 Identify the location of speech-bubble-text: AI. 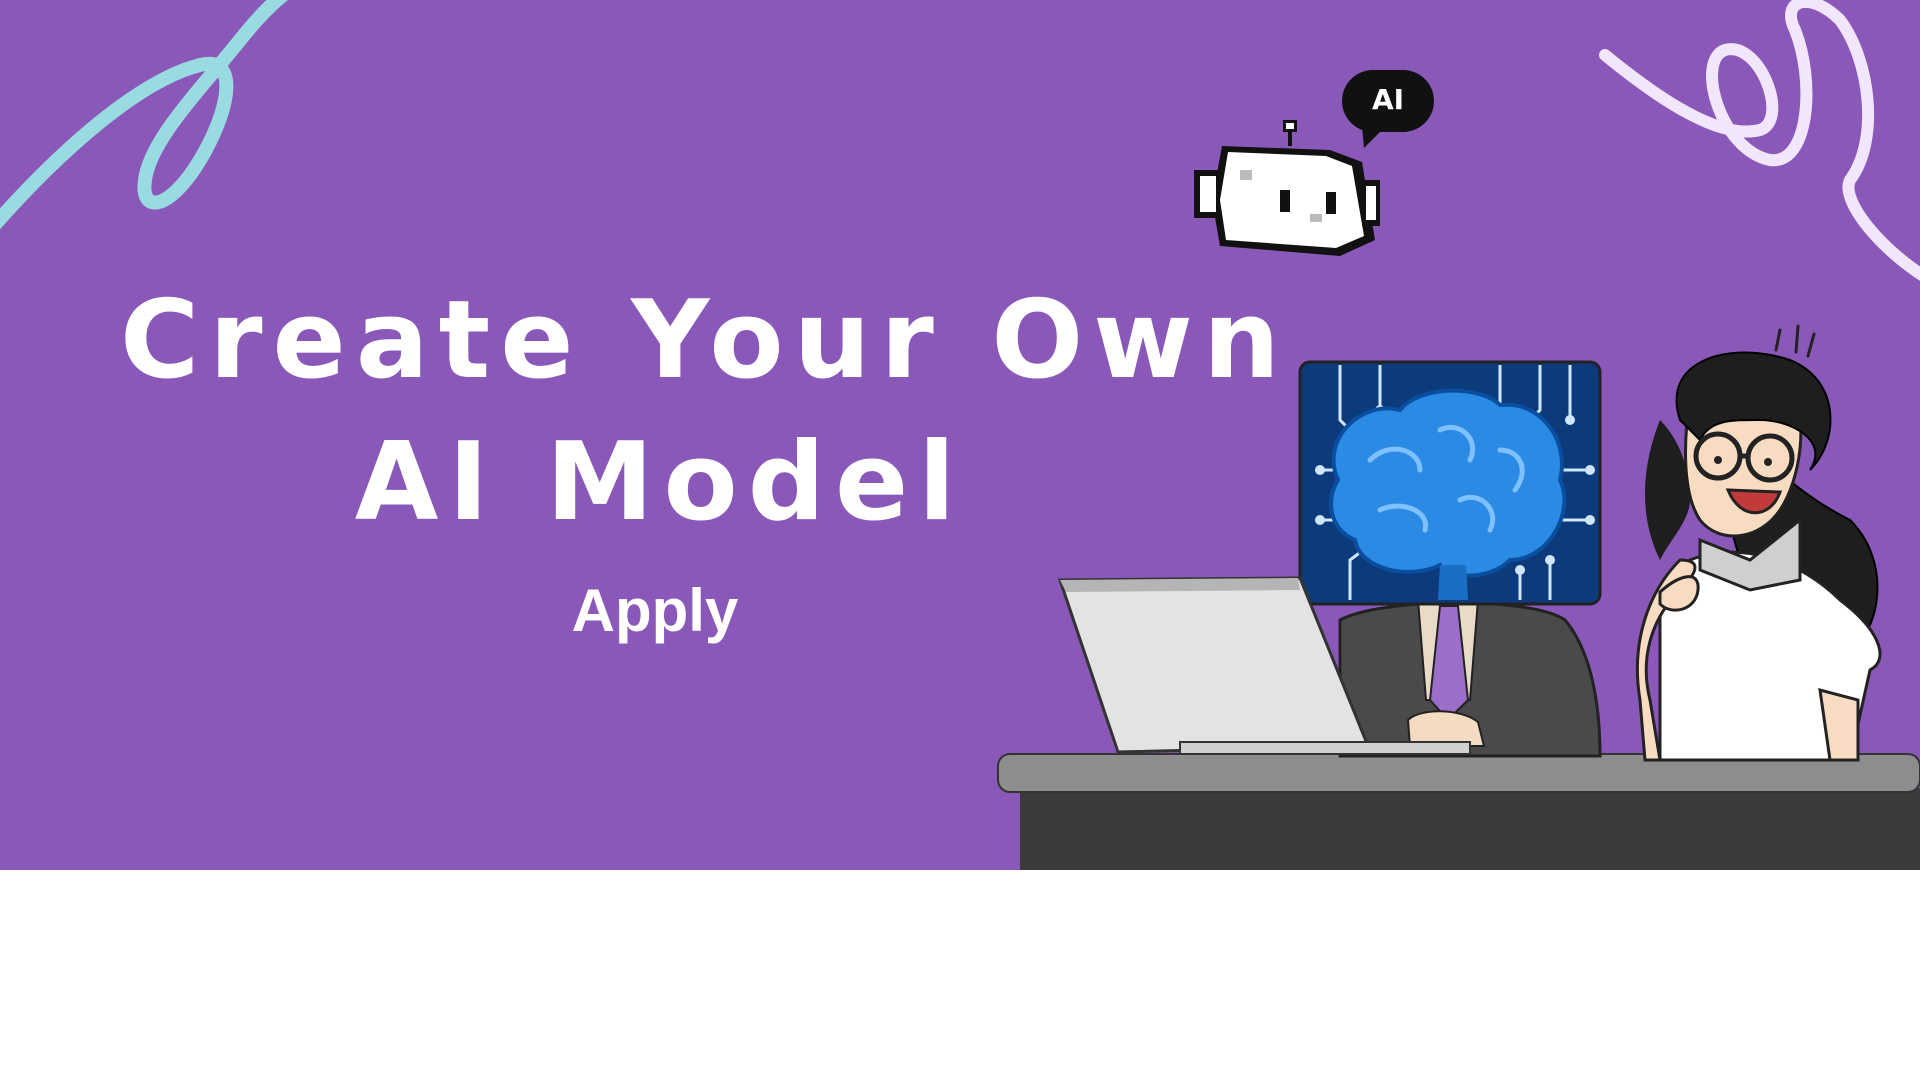
(1388, 99).